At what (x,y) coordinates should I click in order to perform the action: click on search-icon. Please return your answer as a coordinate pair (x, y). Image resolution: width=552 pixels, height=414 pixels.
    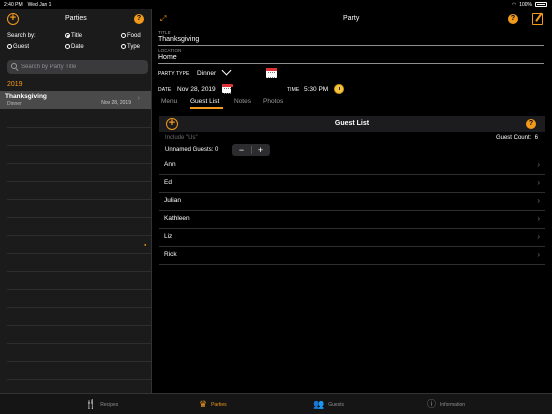
    Looking at the image, I should click on (14, 66).